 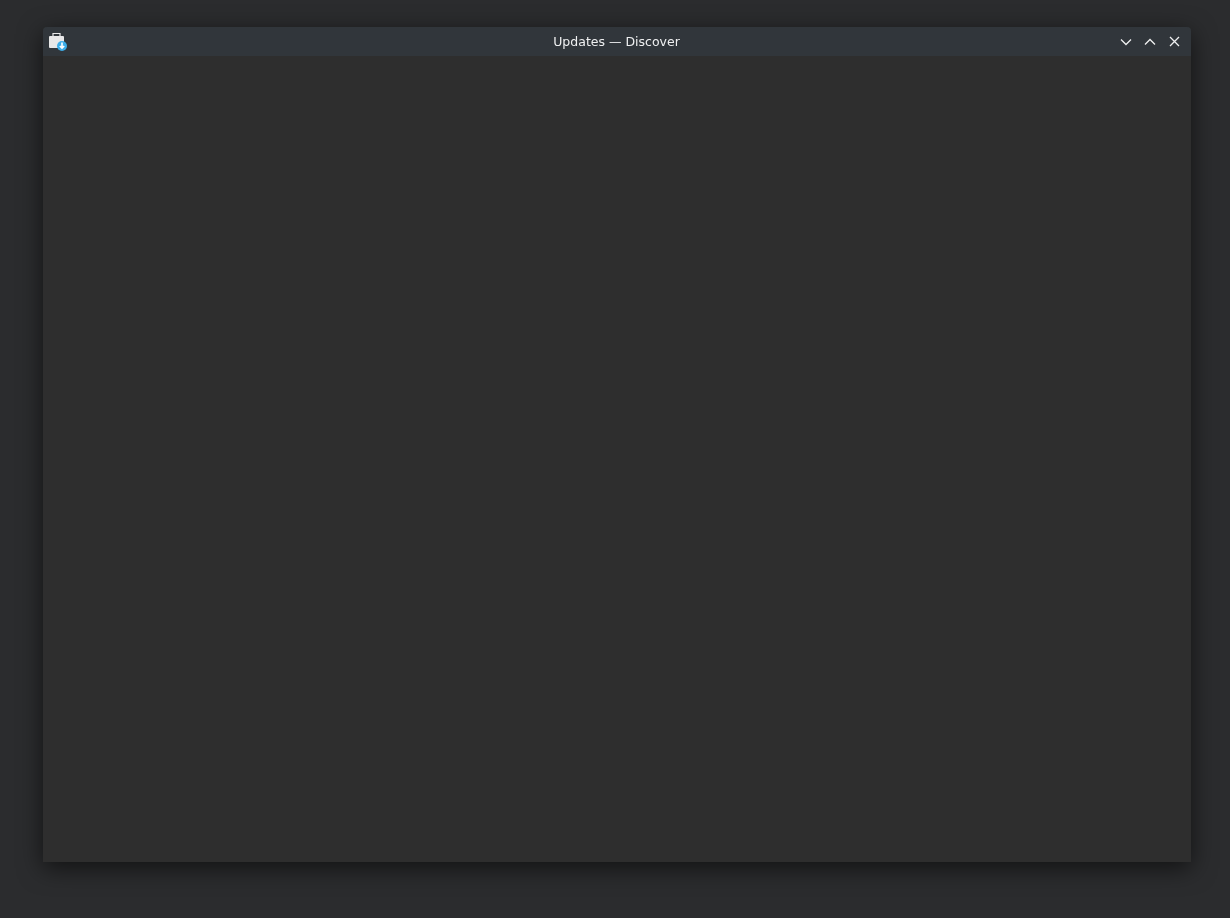 What do you see at coordinates (1174, 41) in the screenshot?
I see `close-icon` at bounding box center [1174, 41].